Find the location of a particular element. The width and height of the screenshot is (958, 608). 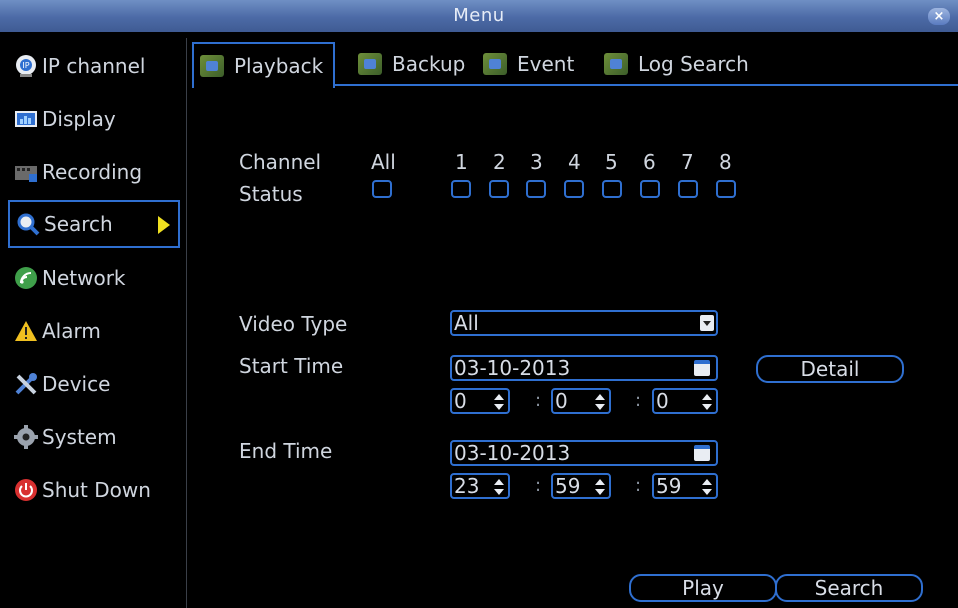

tab-playback: Playback is located at coordinates (264, 65).